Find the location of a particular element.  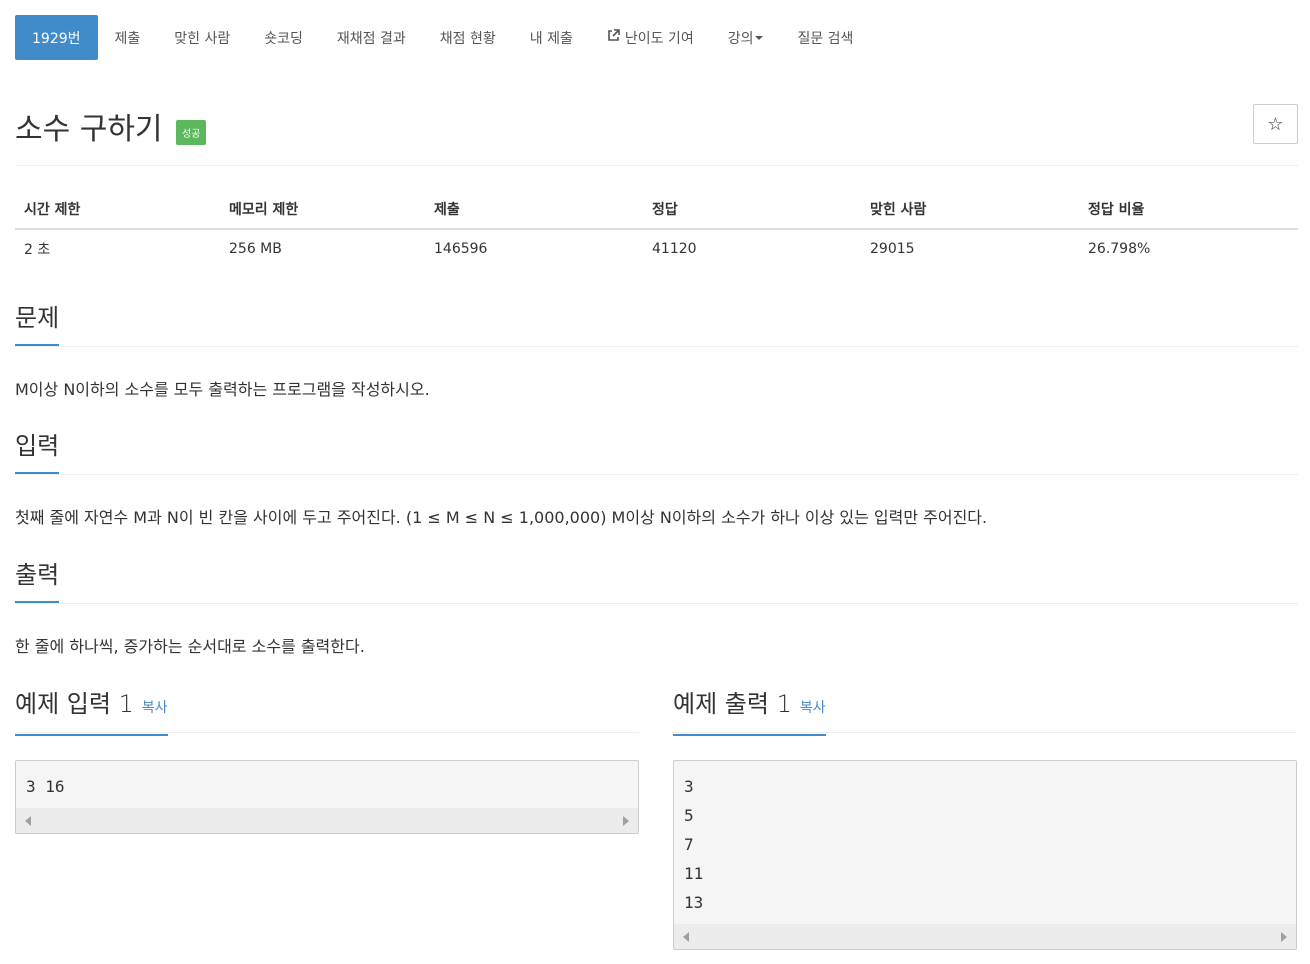

nav-short-coding: 숏코딩 is located at coordinates (283, 37).